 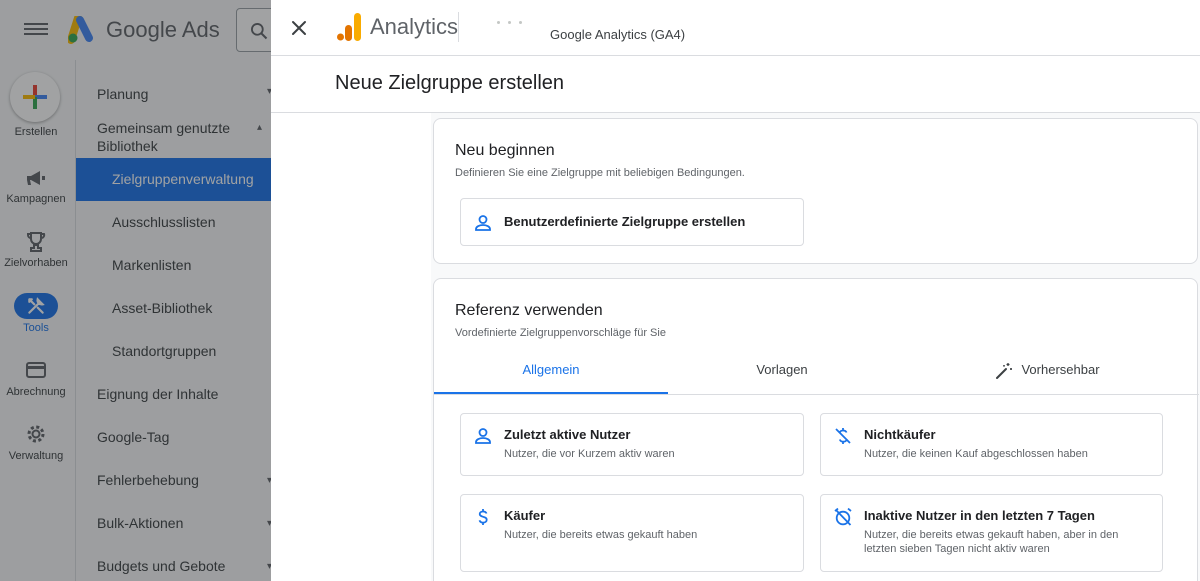 I want to click on tab-predictive: Vorhersehbar, so click(x=1047, y=370).